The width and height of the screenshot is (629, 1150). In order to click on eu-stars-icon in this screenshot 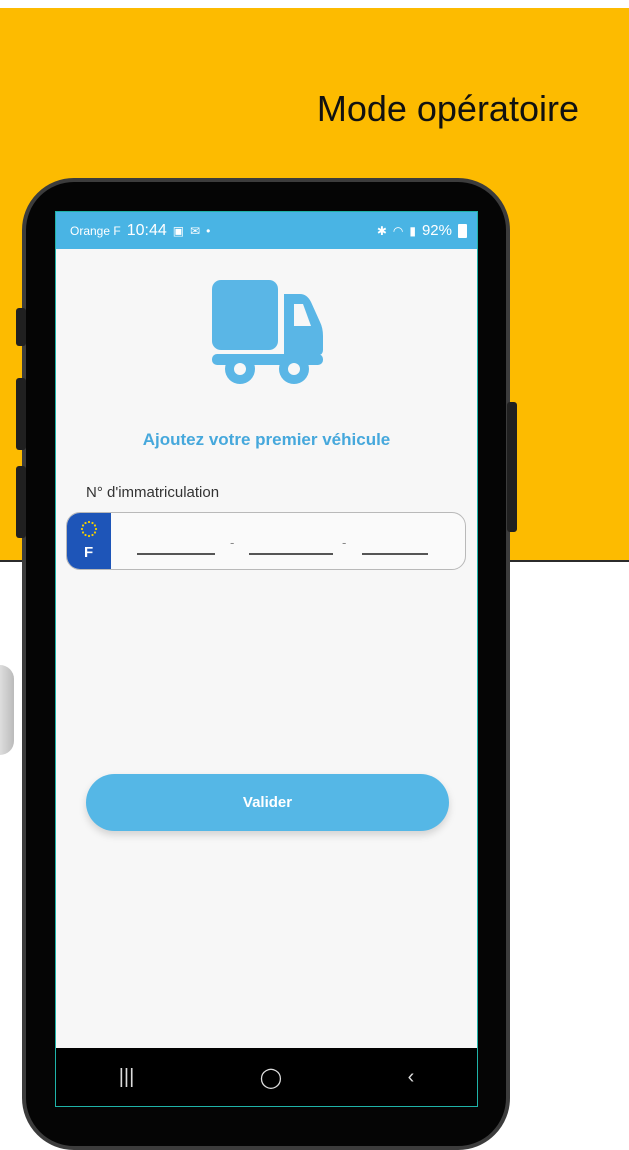, I will do `click(89, 529)`.